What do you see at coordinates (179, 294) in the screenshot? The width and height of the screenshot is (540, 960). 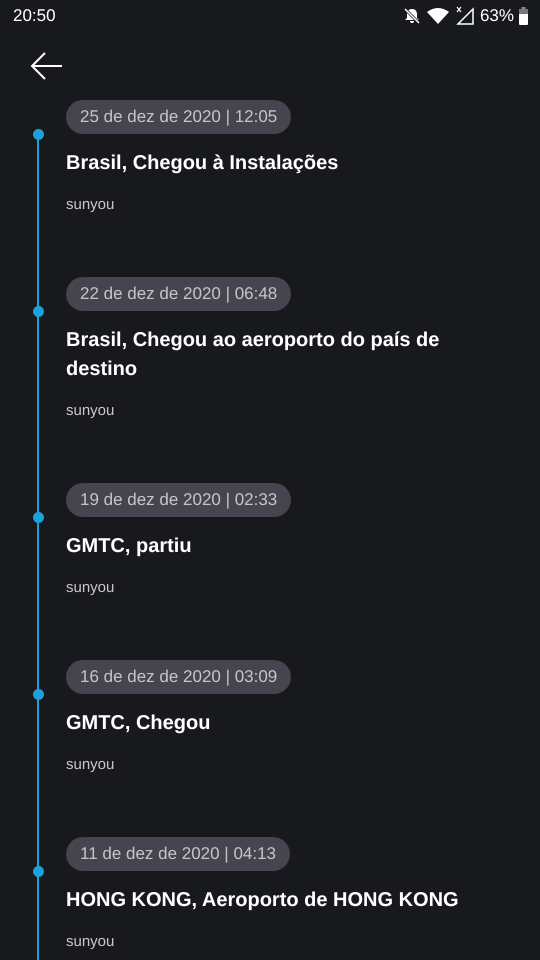 I see `date-chip: 22 de dez de 2020 | 06:48` at bounding box center [179, 294].